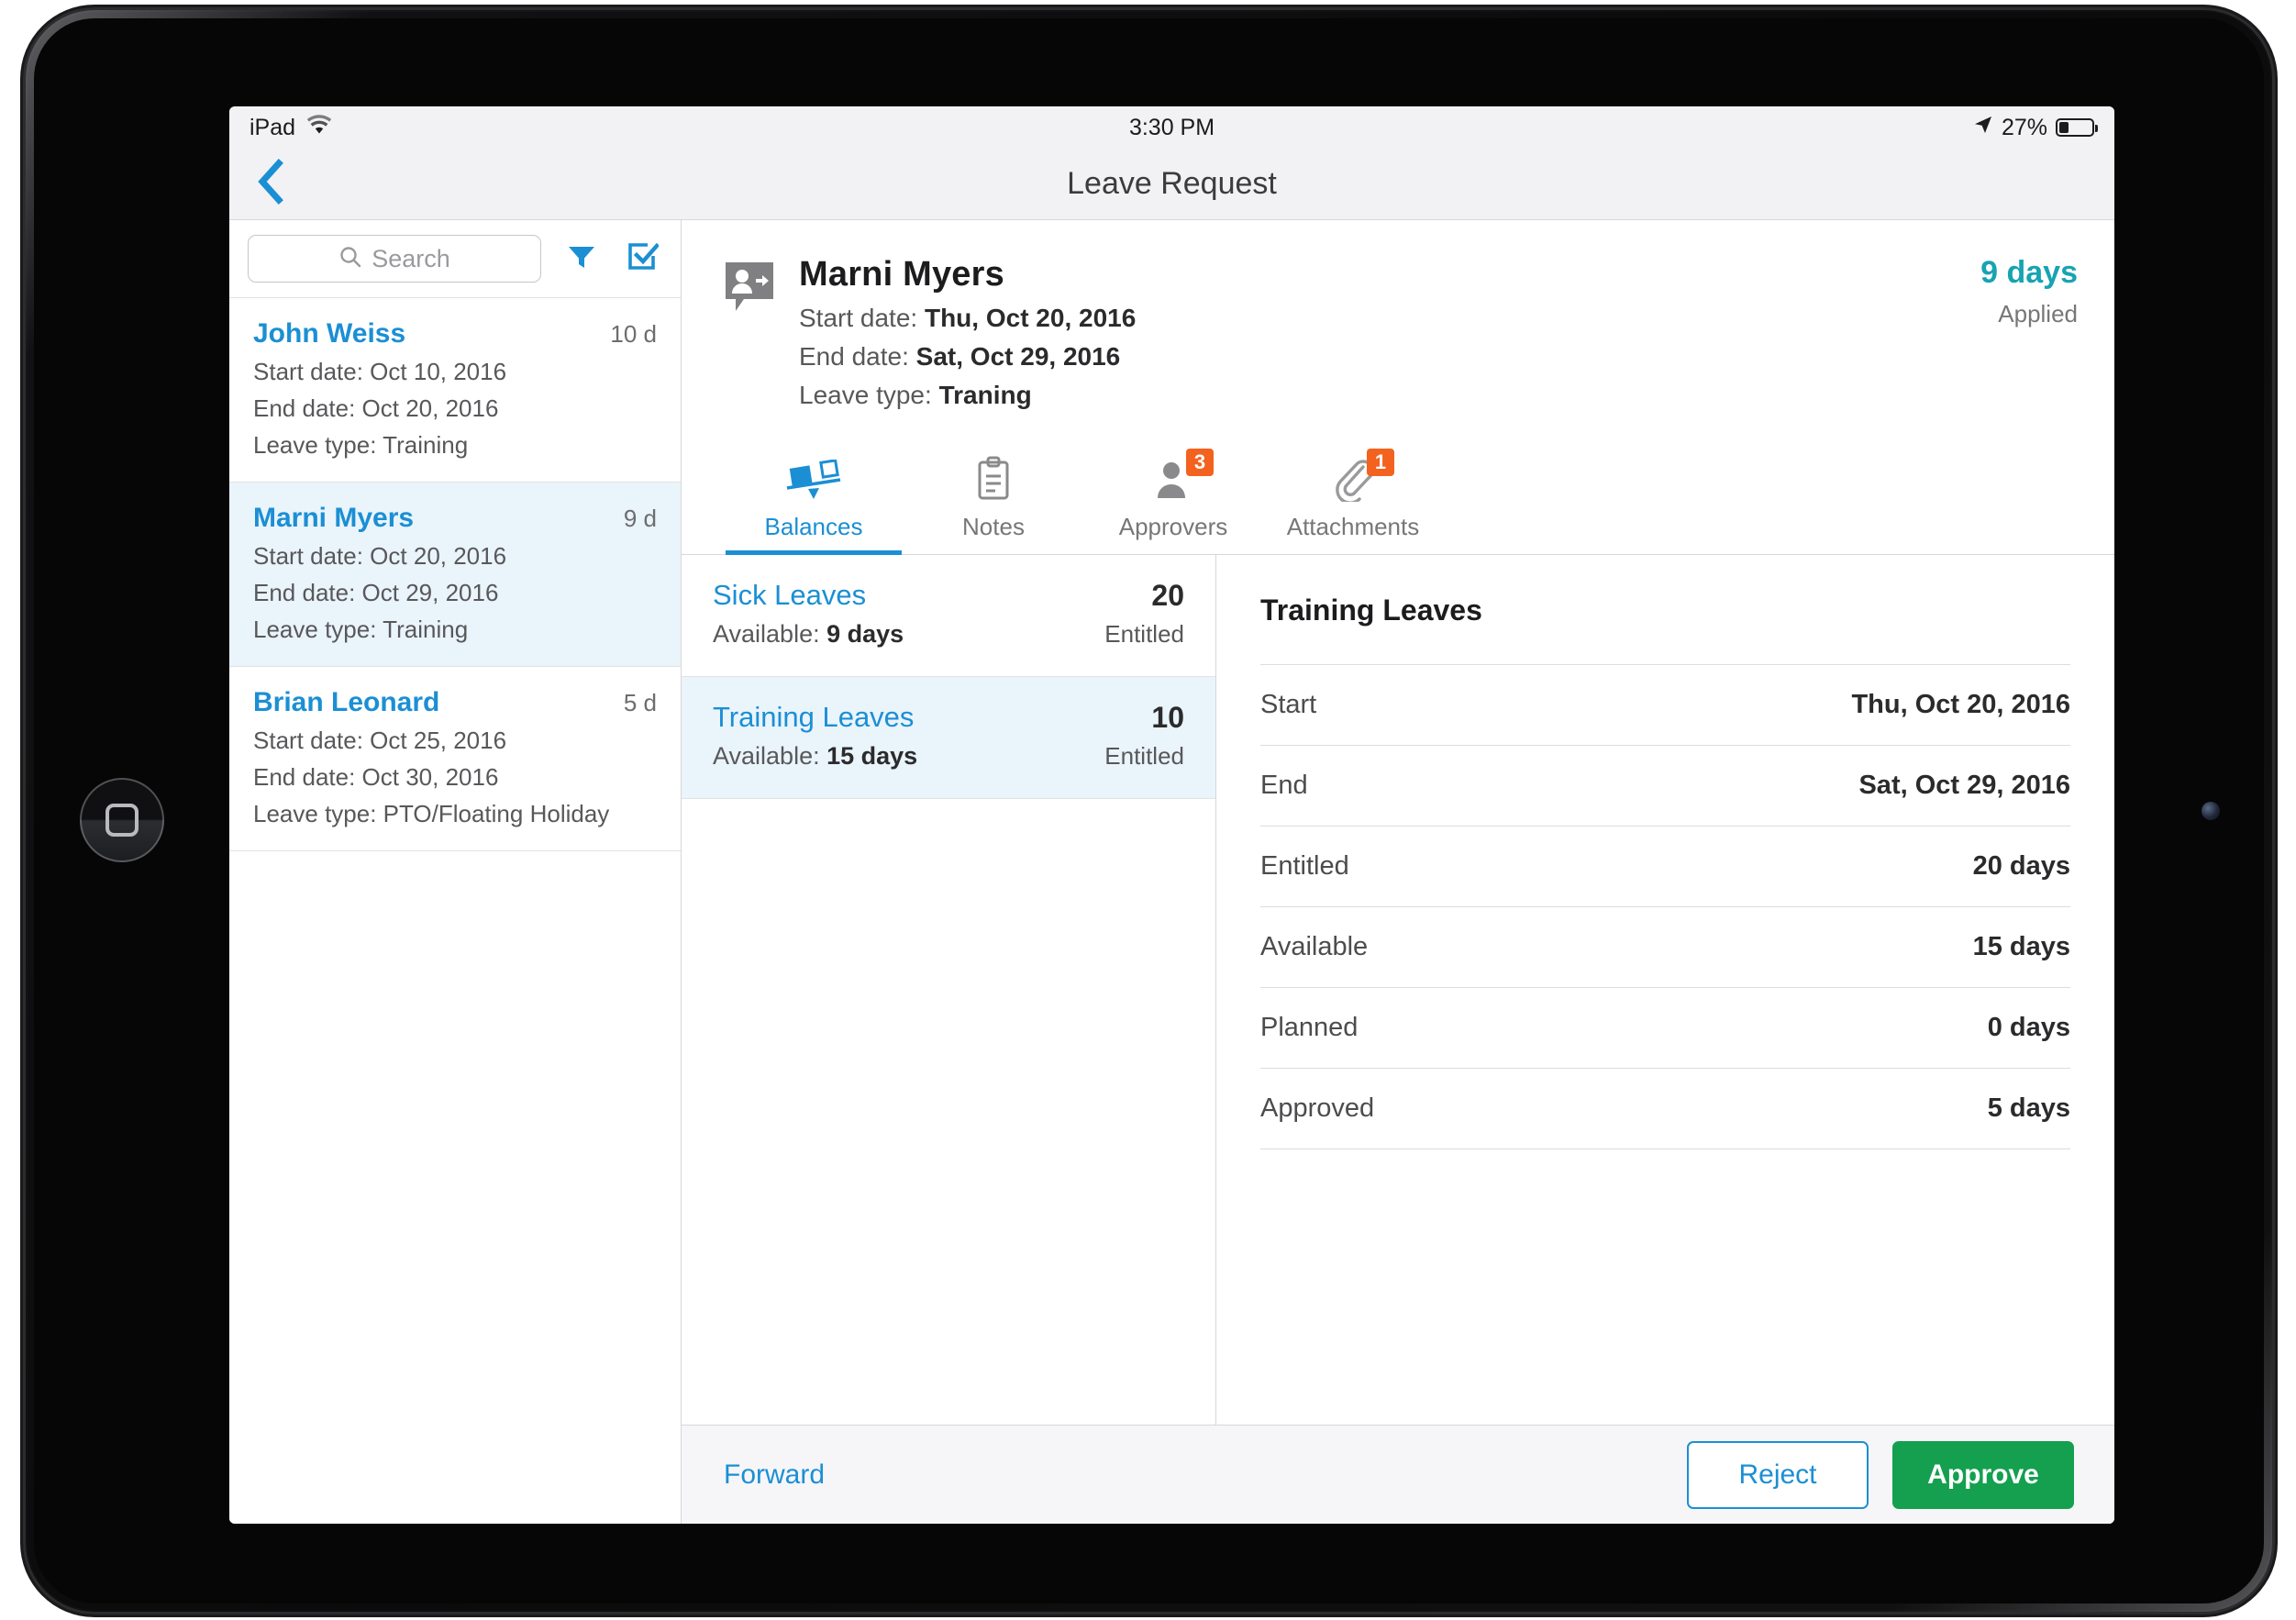 The height and width of the screenshot is (1620, 2296). What do you see at coordinates (273, 127) in the screenshot?
I see `carrier-label: iPad` at bounding box center [273, 127].